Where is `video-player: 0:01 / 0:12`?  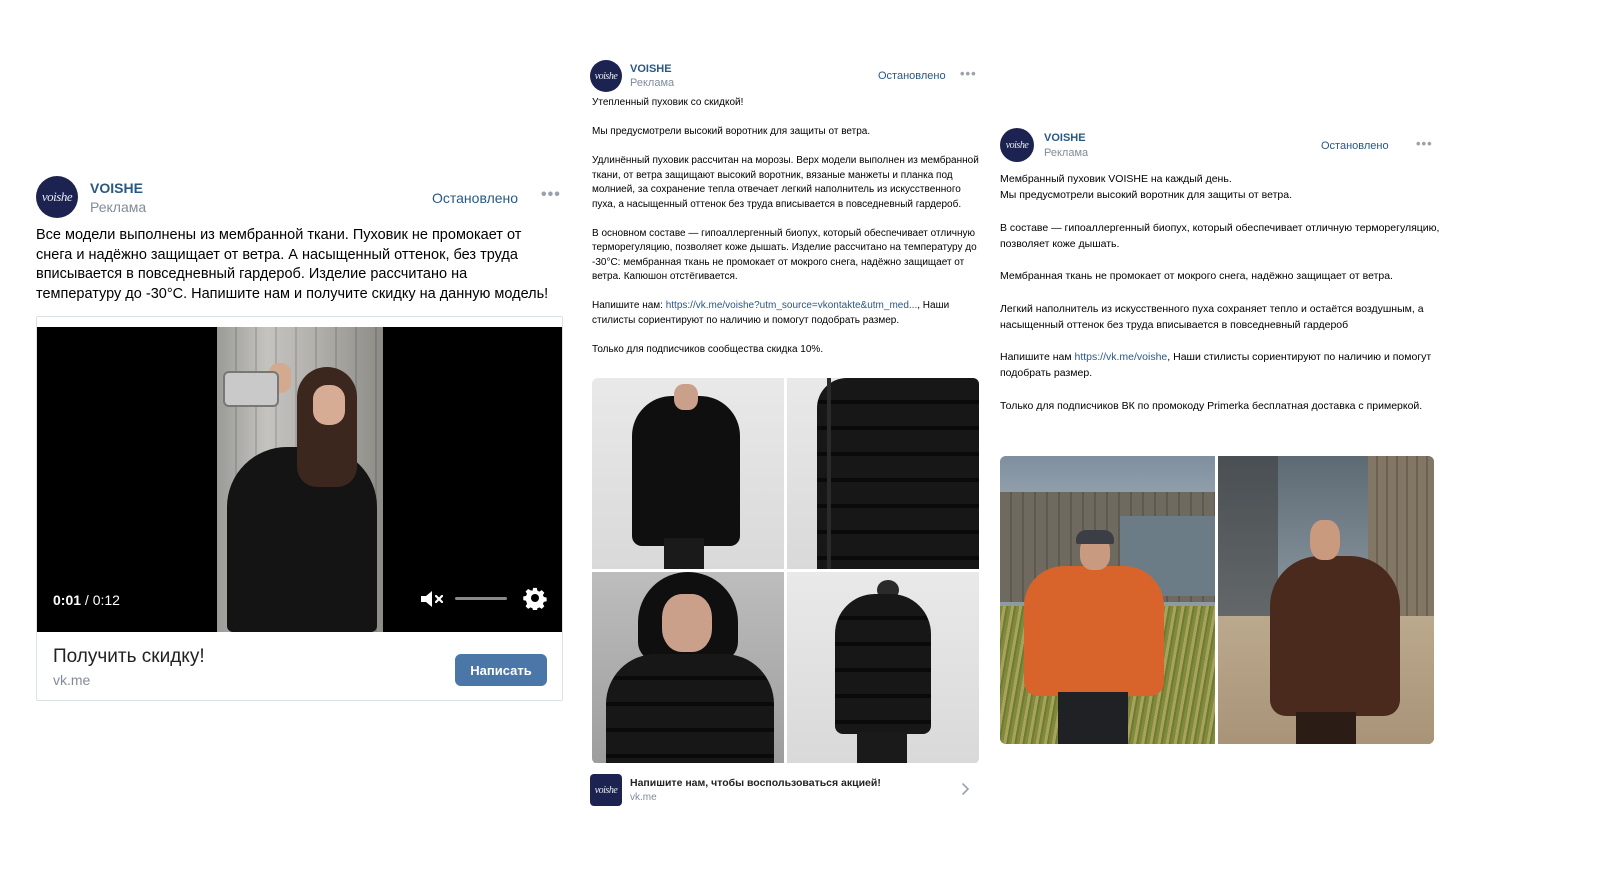
video-player: 0:01 / 0:12 is located at coordinates (299, 479).